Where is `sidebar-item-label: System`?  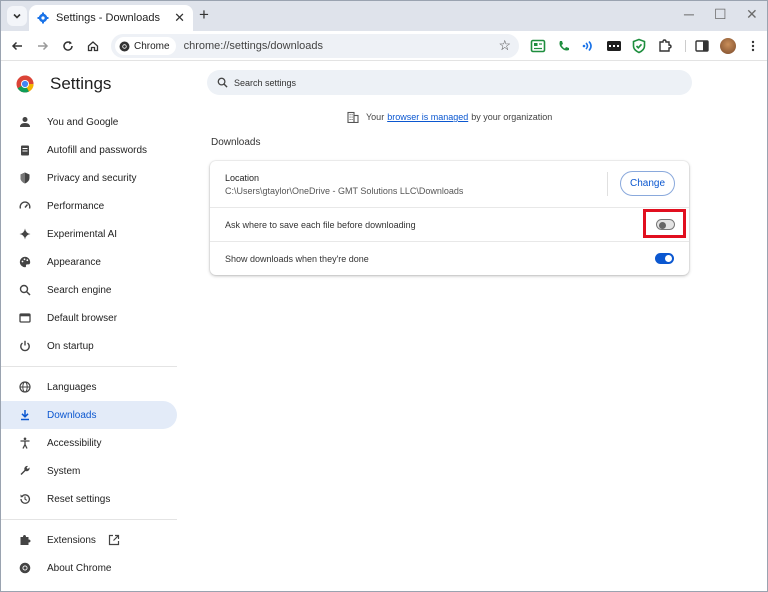 sidebar-item-label: System is located at coordinates (64, 471).